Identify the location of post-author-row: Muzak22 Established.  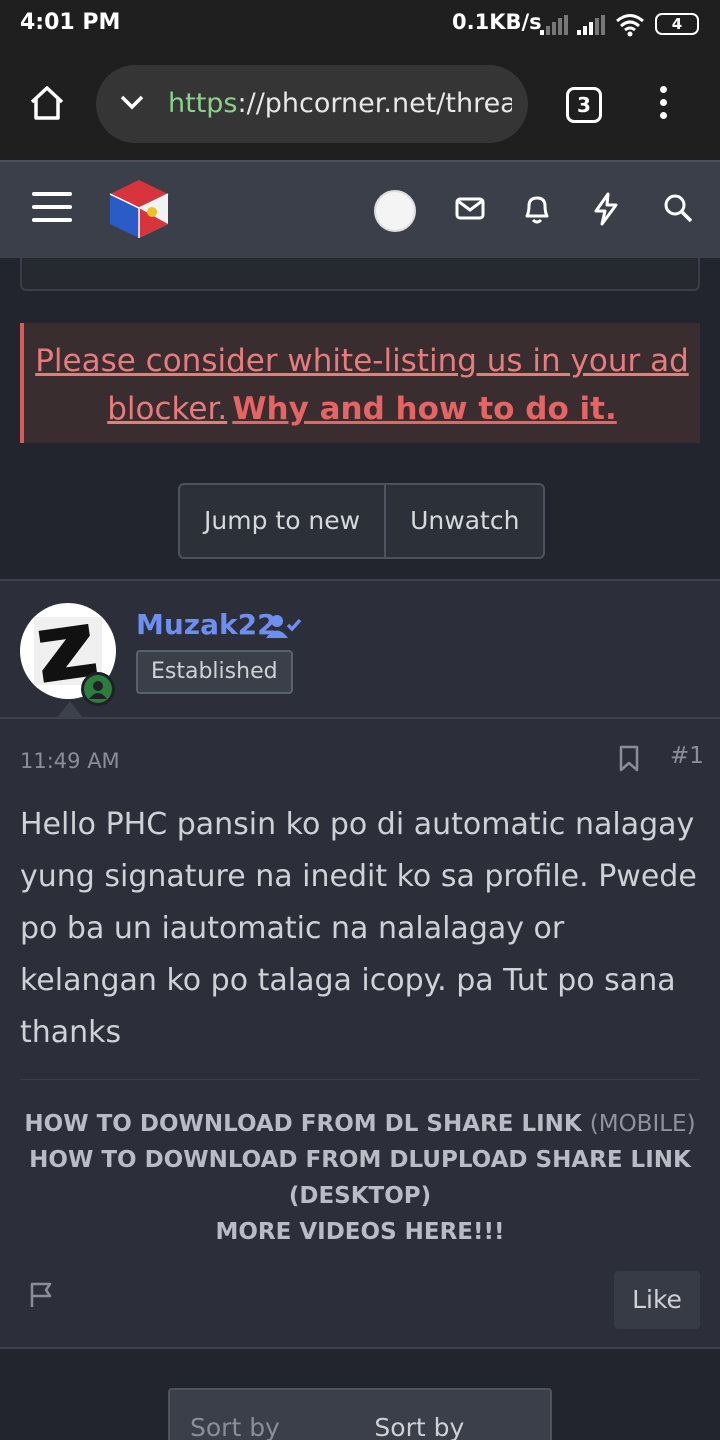
(360, 650).